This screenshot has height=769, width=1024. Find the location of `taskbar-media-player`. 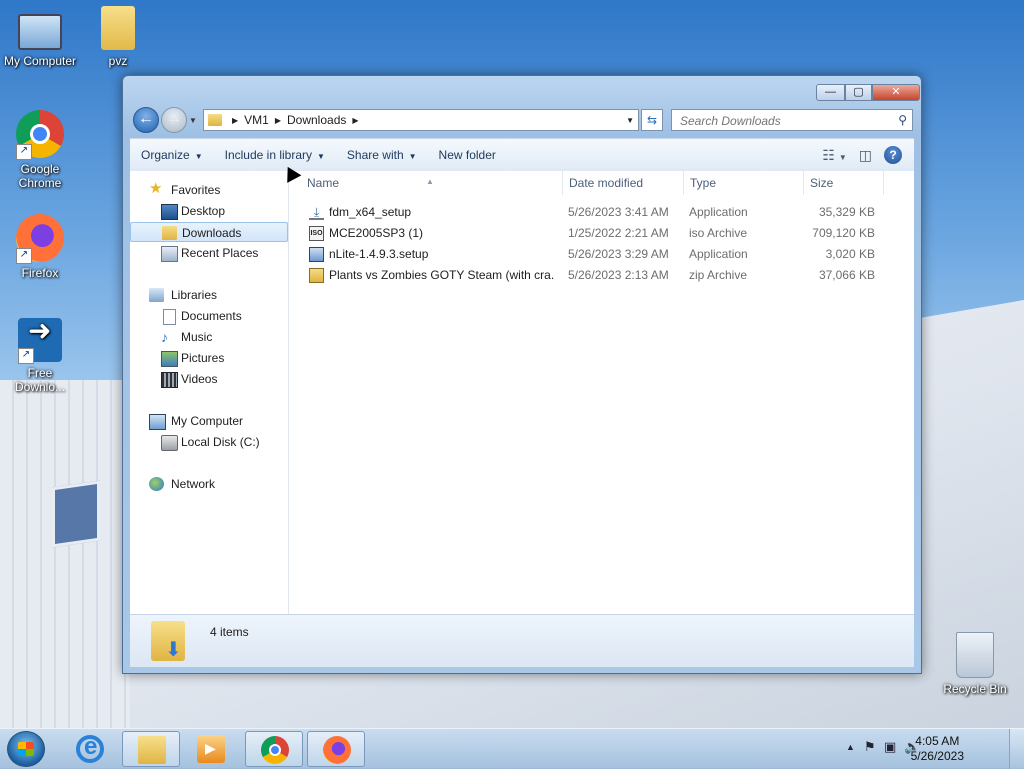

taskbar-media-player is located at coordinates (211, 749).